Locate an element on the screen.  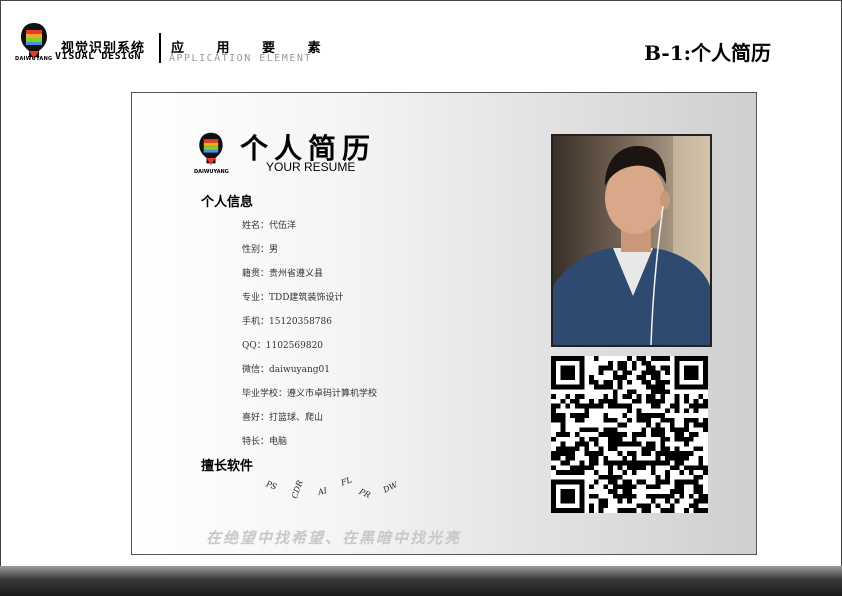
software-dw: DW is located at coordinates (390, 487).